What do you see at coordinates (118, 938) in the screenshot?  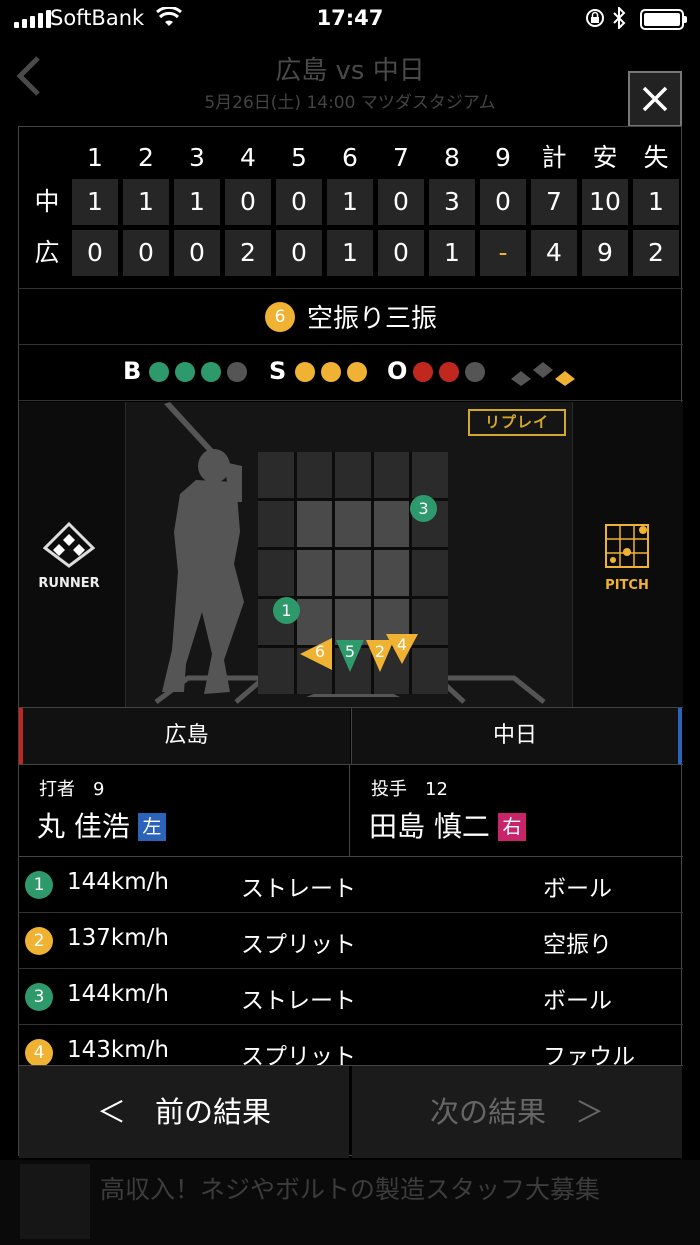 I see `pitch-speed: 137km/h` at bounding box center [118, 938].